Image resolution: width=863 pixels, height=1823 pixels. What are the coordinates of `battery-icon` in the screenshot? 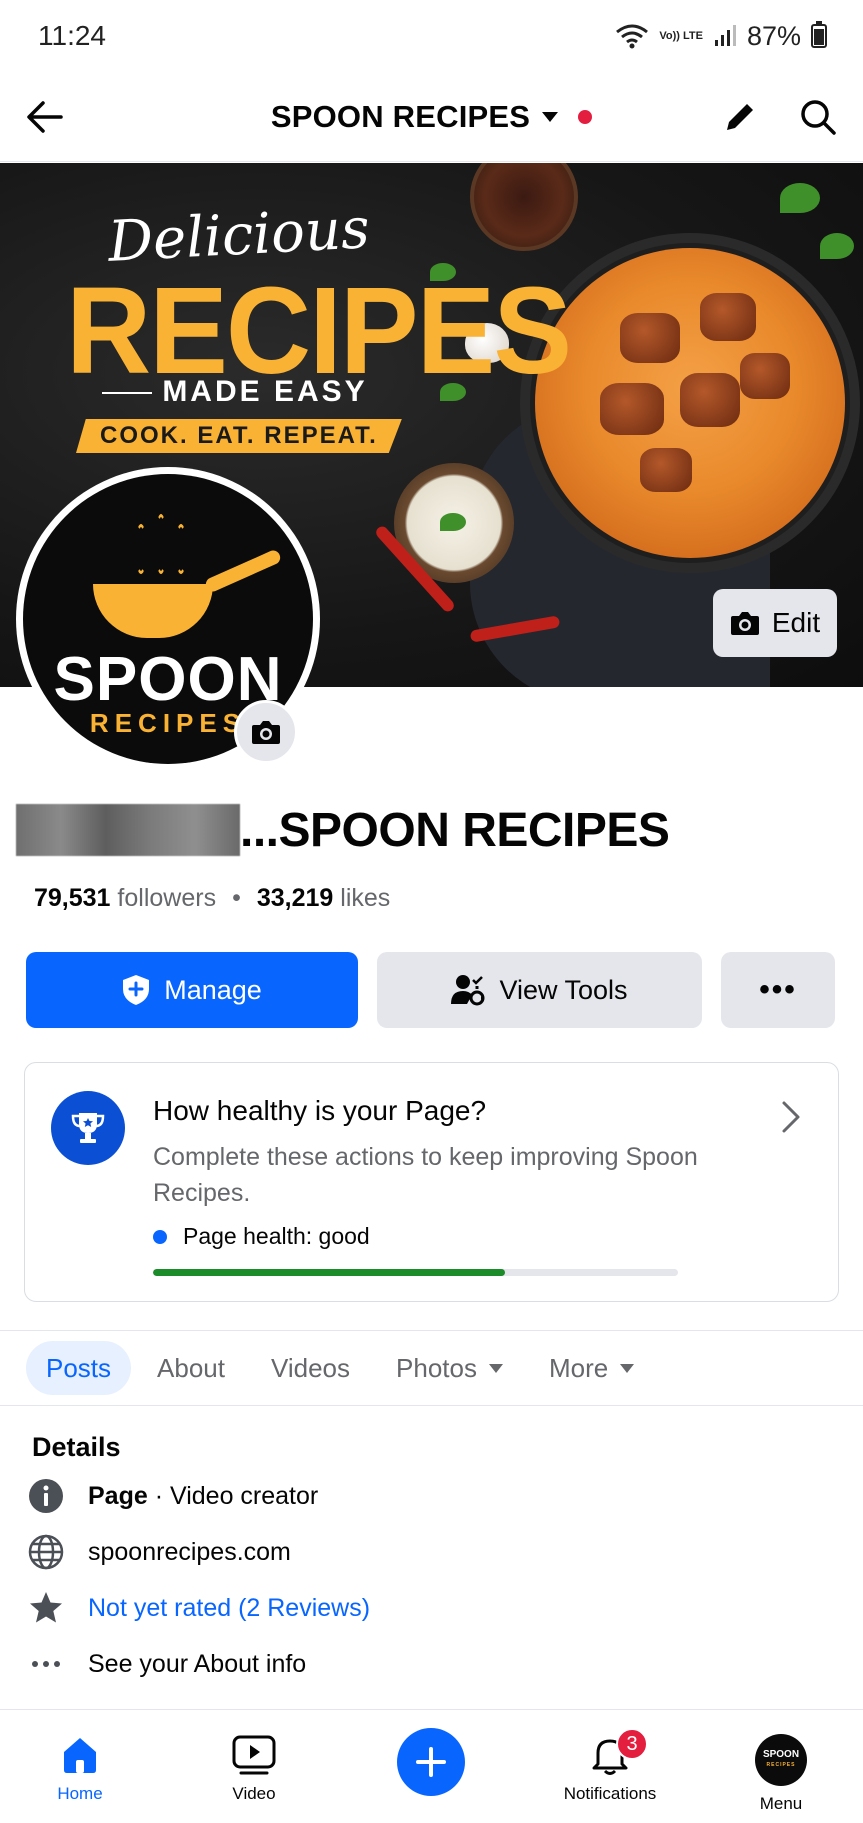 It's located at (819, 34).